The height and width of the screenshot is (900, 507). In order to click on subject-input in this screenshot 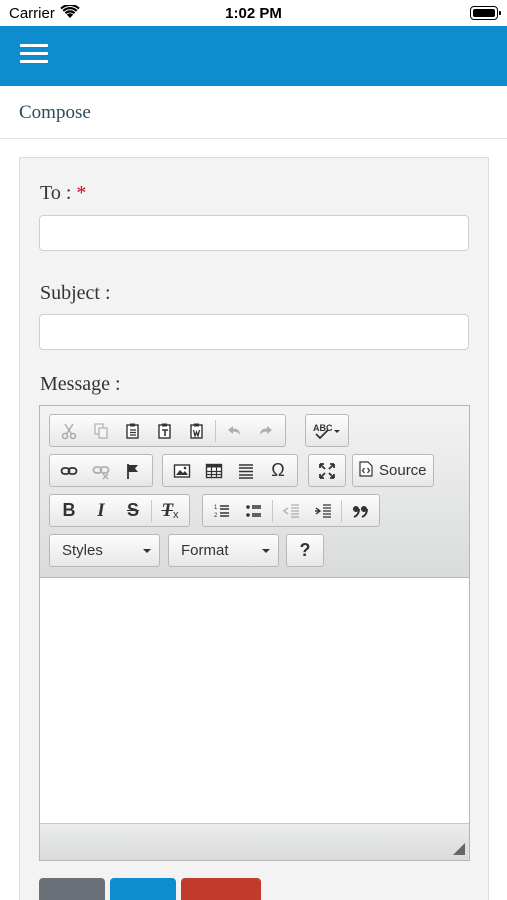, I will do `click(254, 332)`.